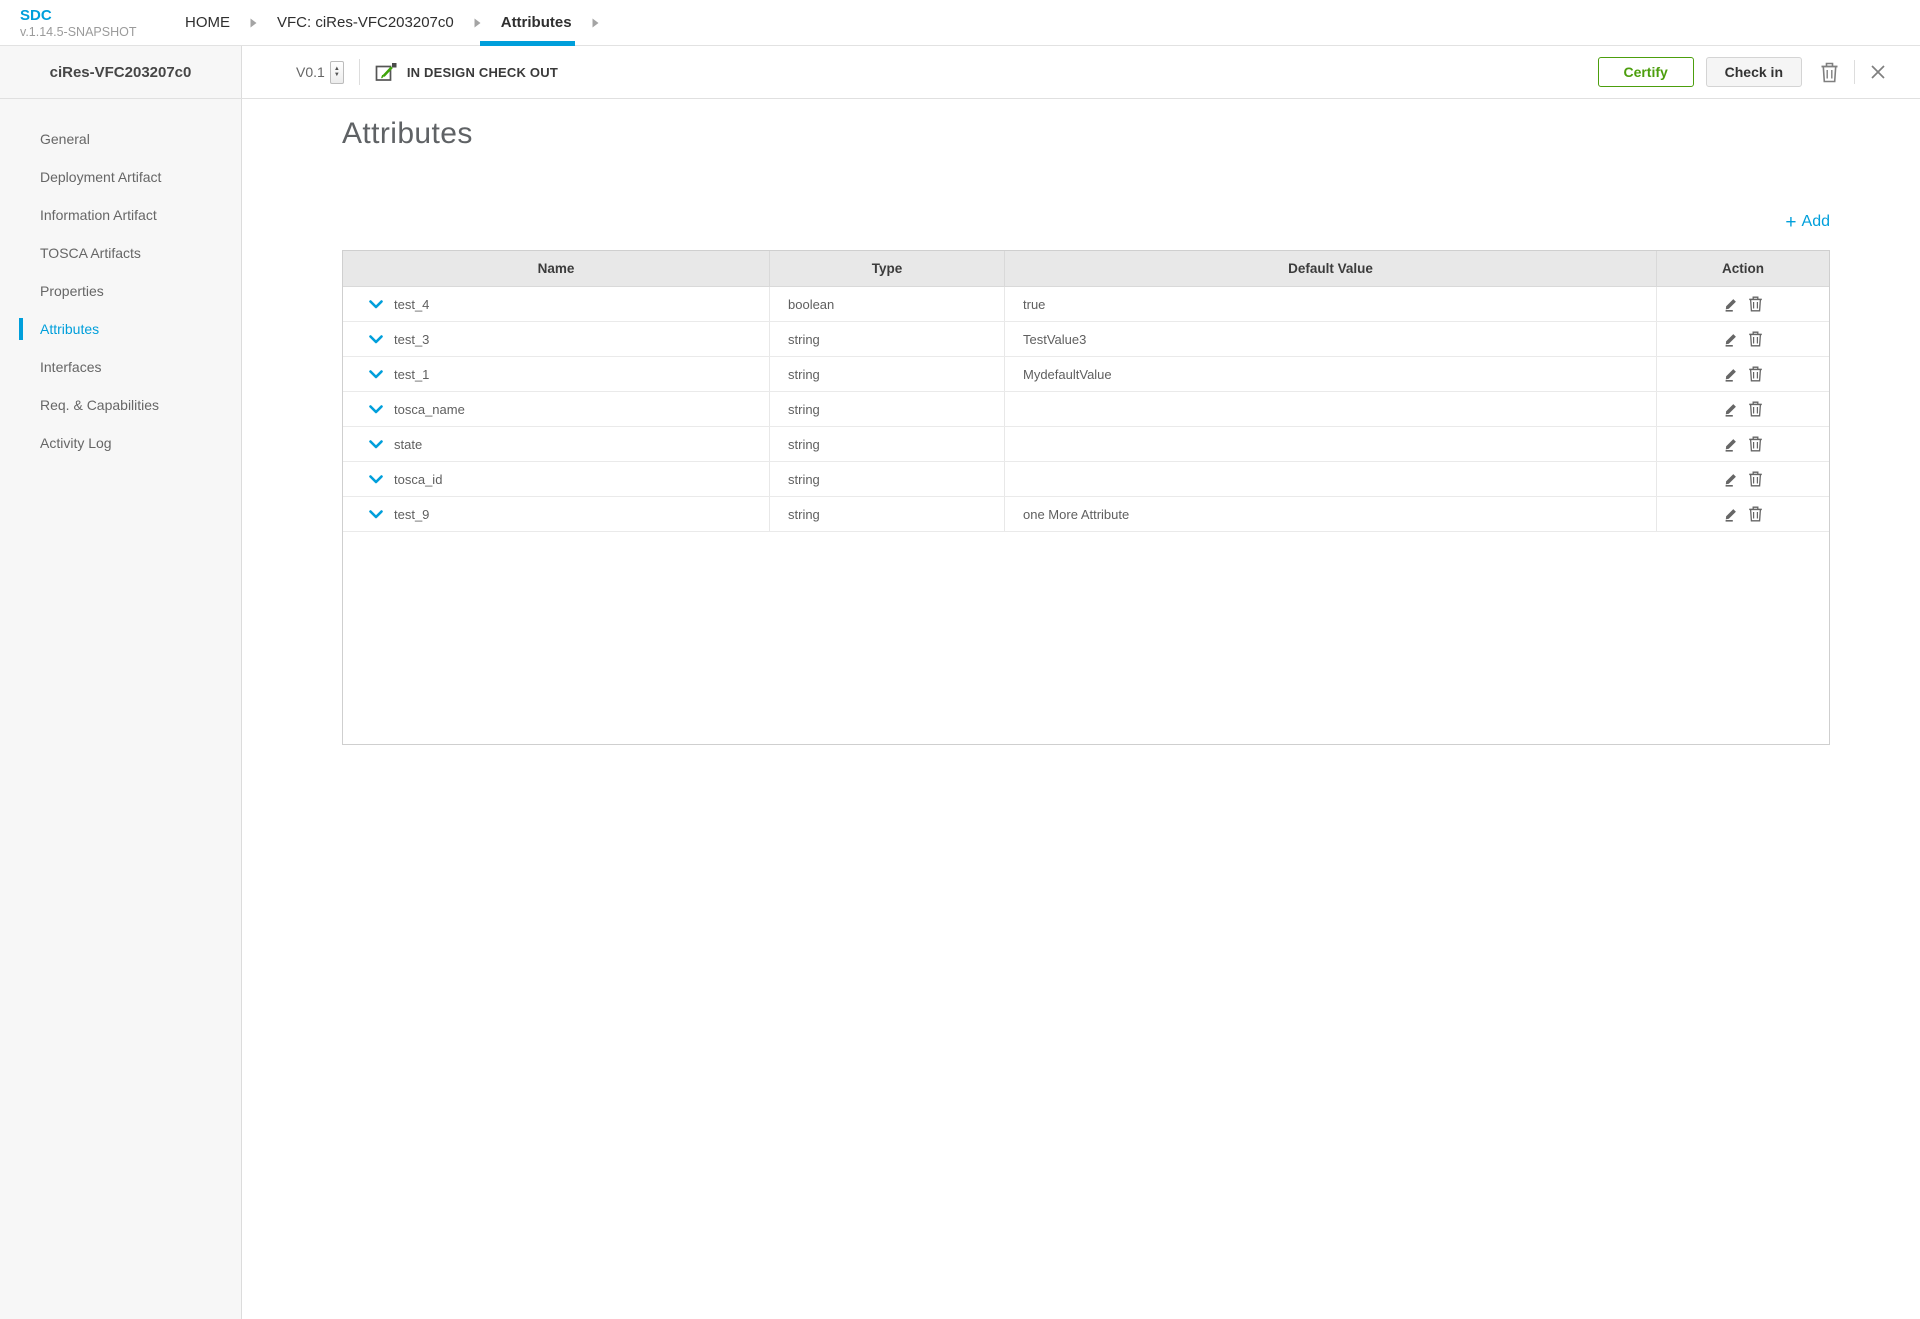  What do you see at coordinates (556, 514) in the screenshot?
I see `name-cell: test_9` at bounding box center [556, 514].